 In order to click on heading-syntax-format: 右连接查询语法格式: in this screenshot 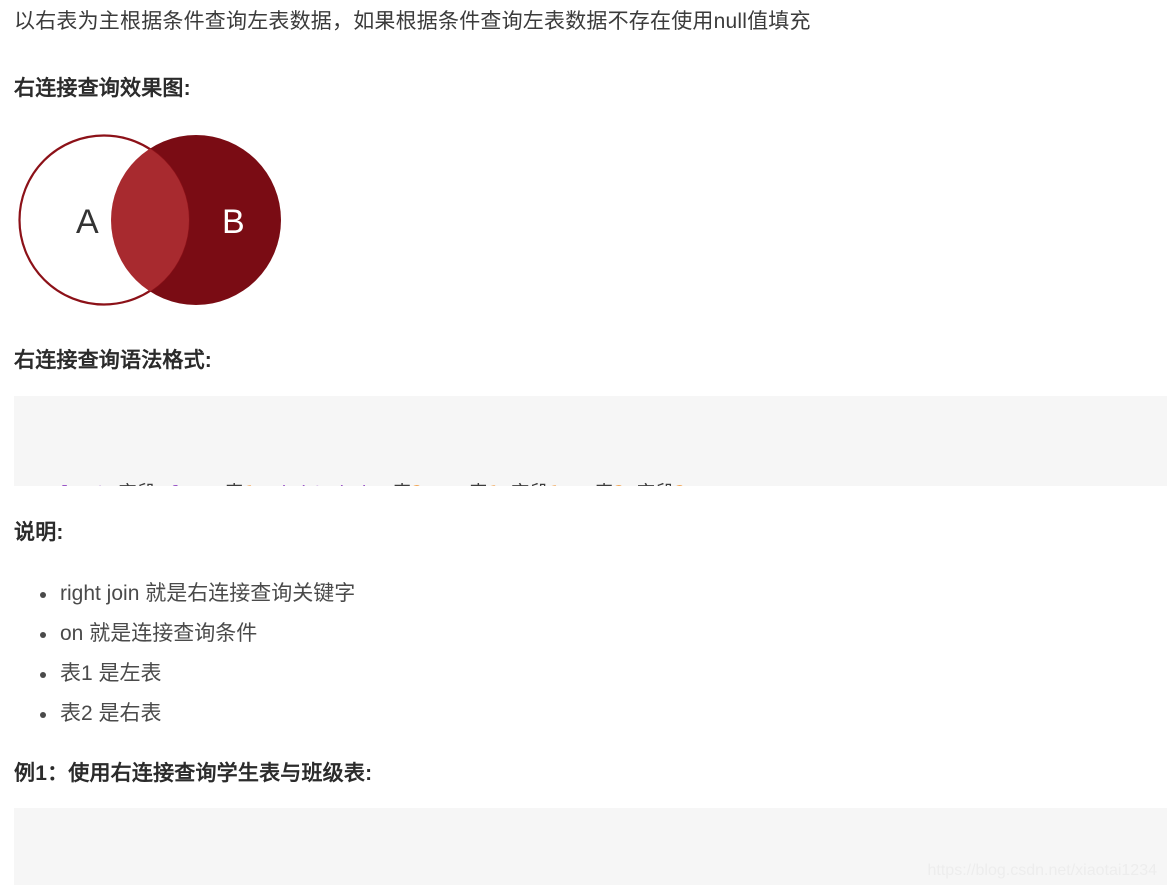, I will do `click(113, 360)`.